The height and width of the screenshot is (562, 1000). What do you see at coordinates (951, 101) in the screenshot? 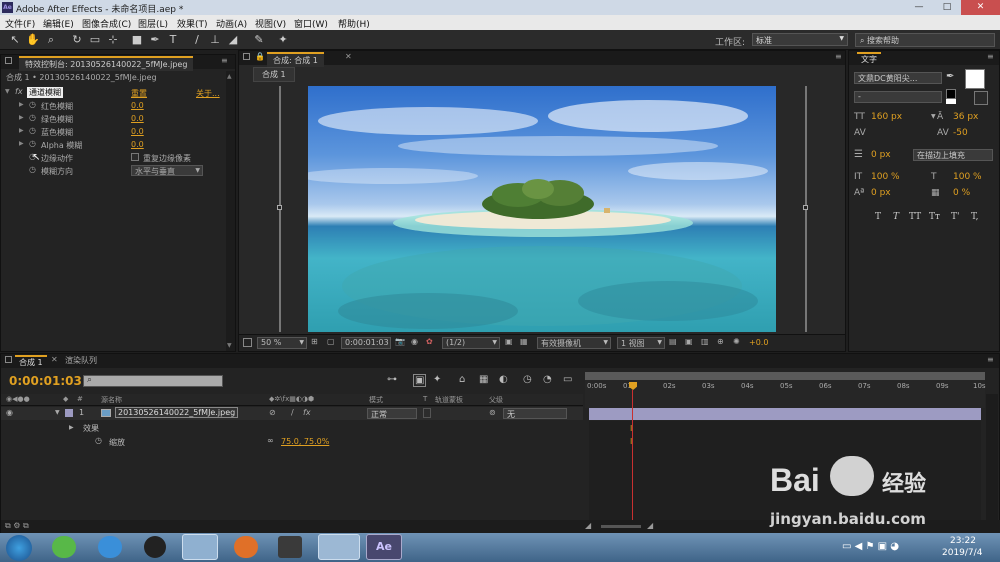
I see `white-swatch` at bounding box center [951, 101].